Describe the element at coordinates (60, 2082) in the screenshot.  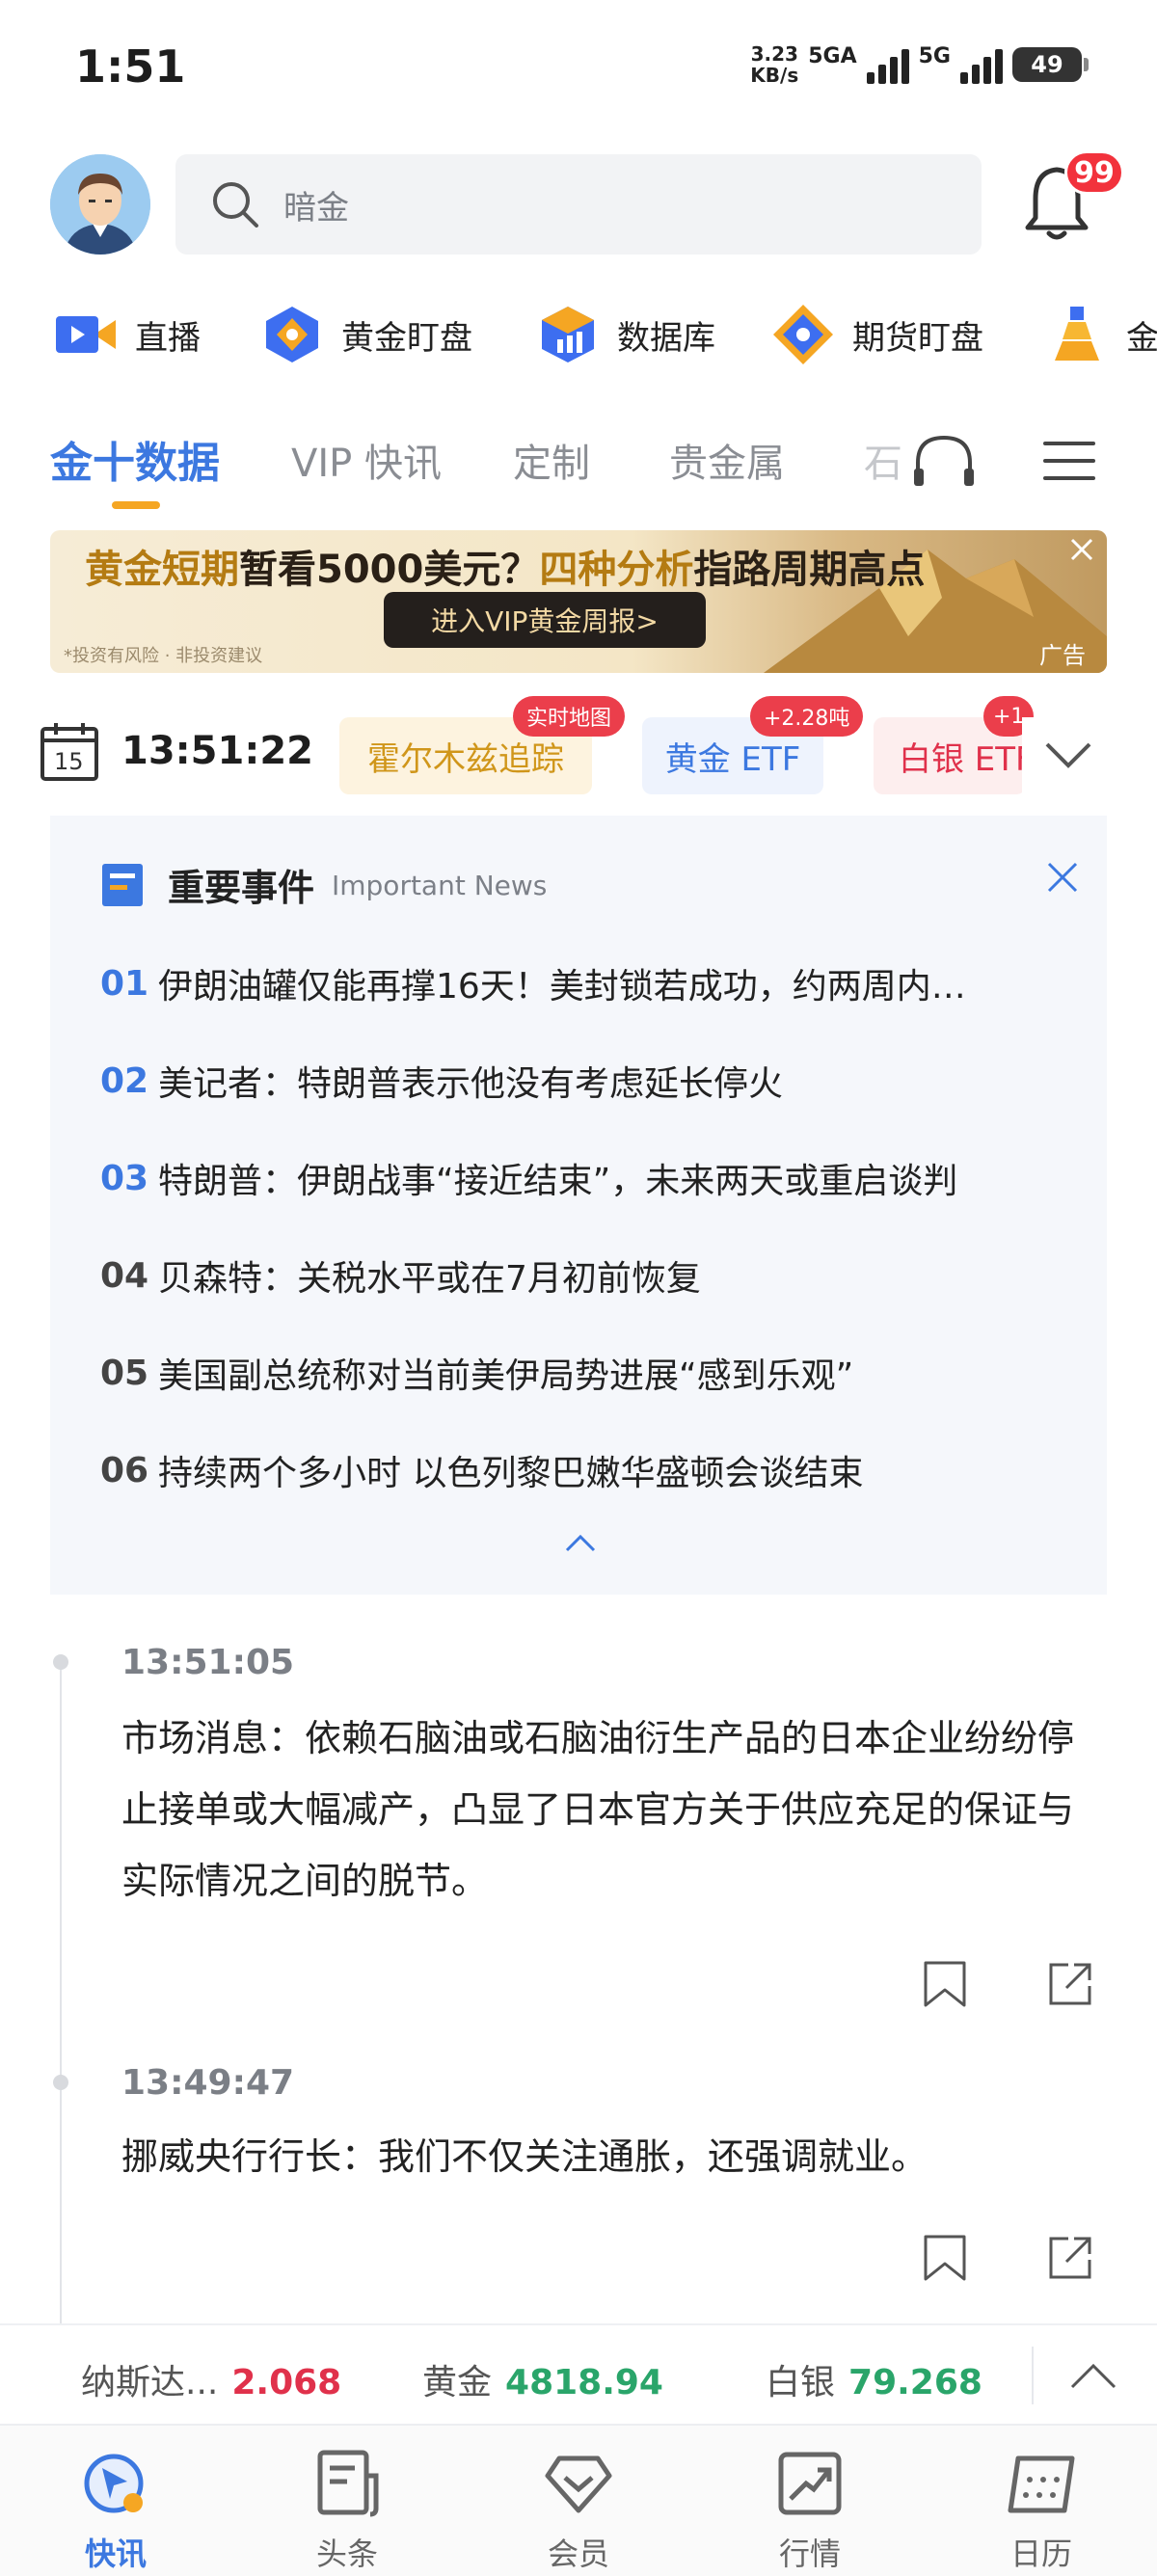
I see `timeline-dot` at that location.